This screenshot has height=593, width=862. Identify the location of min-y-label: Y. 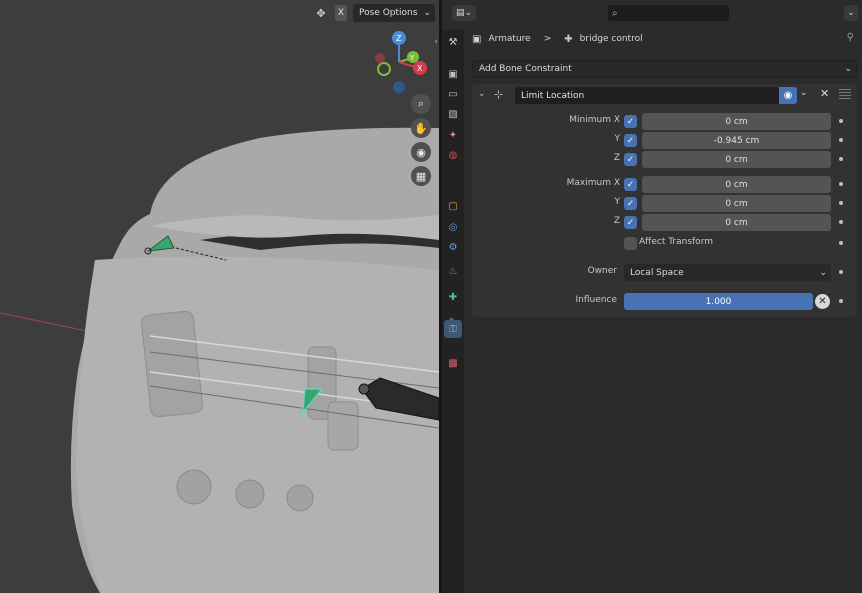
(617, 139).